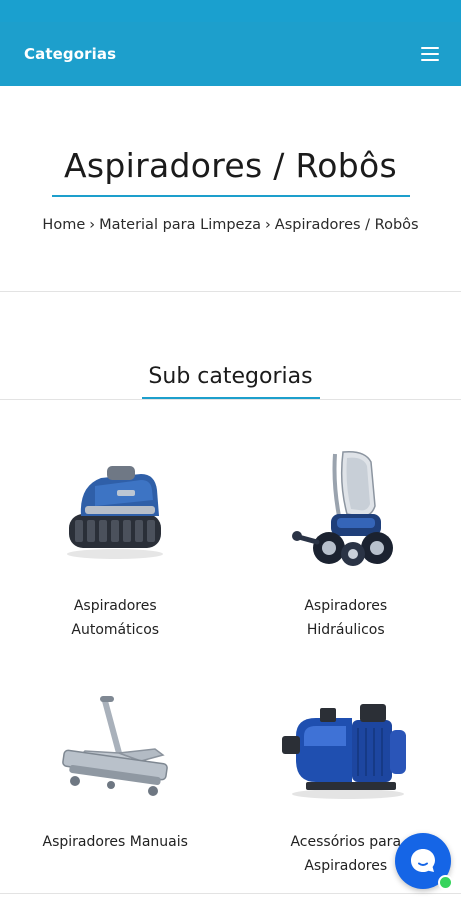 The image size is (461, 900). I want to click on manual-pool-vacuum-head-image, so click(115, 751).